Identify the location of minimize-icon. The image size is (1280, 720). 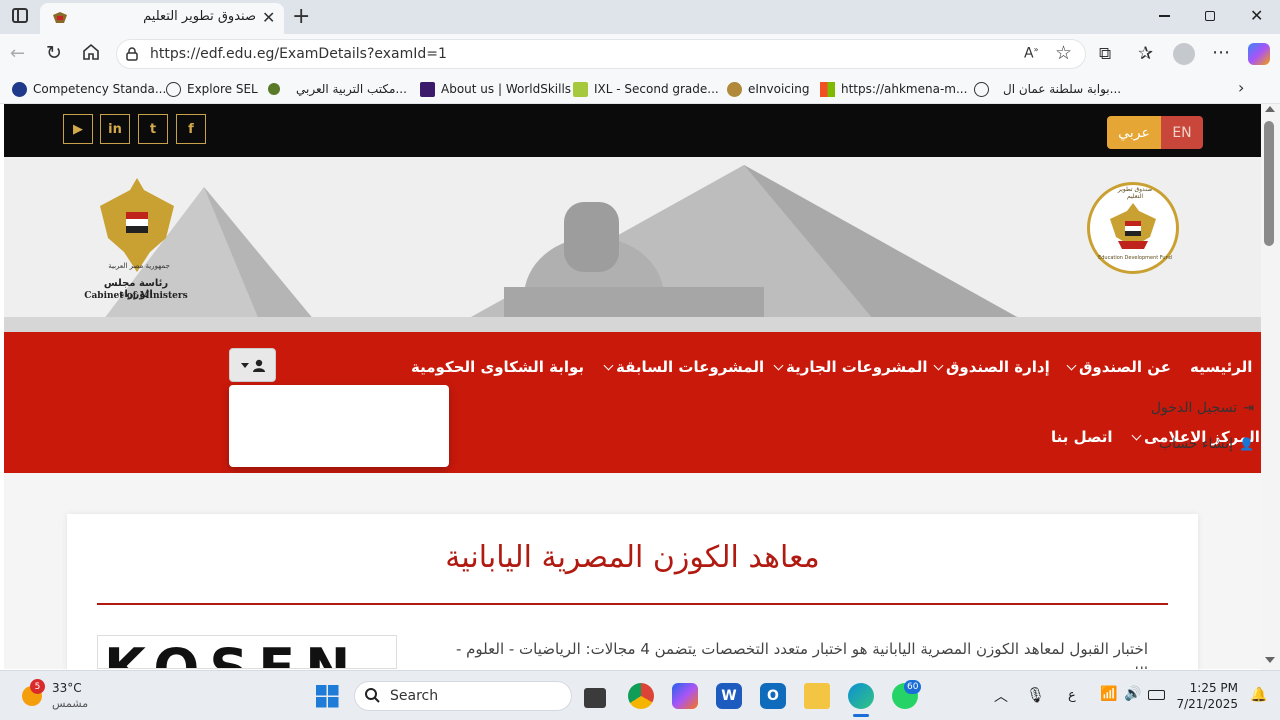
(1164, 16).